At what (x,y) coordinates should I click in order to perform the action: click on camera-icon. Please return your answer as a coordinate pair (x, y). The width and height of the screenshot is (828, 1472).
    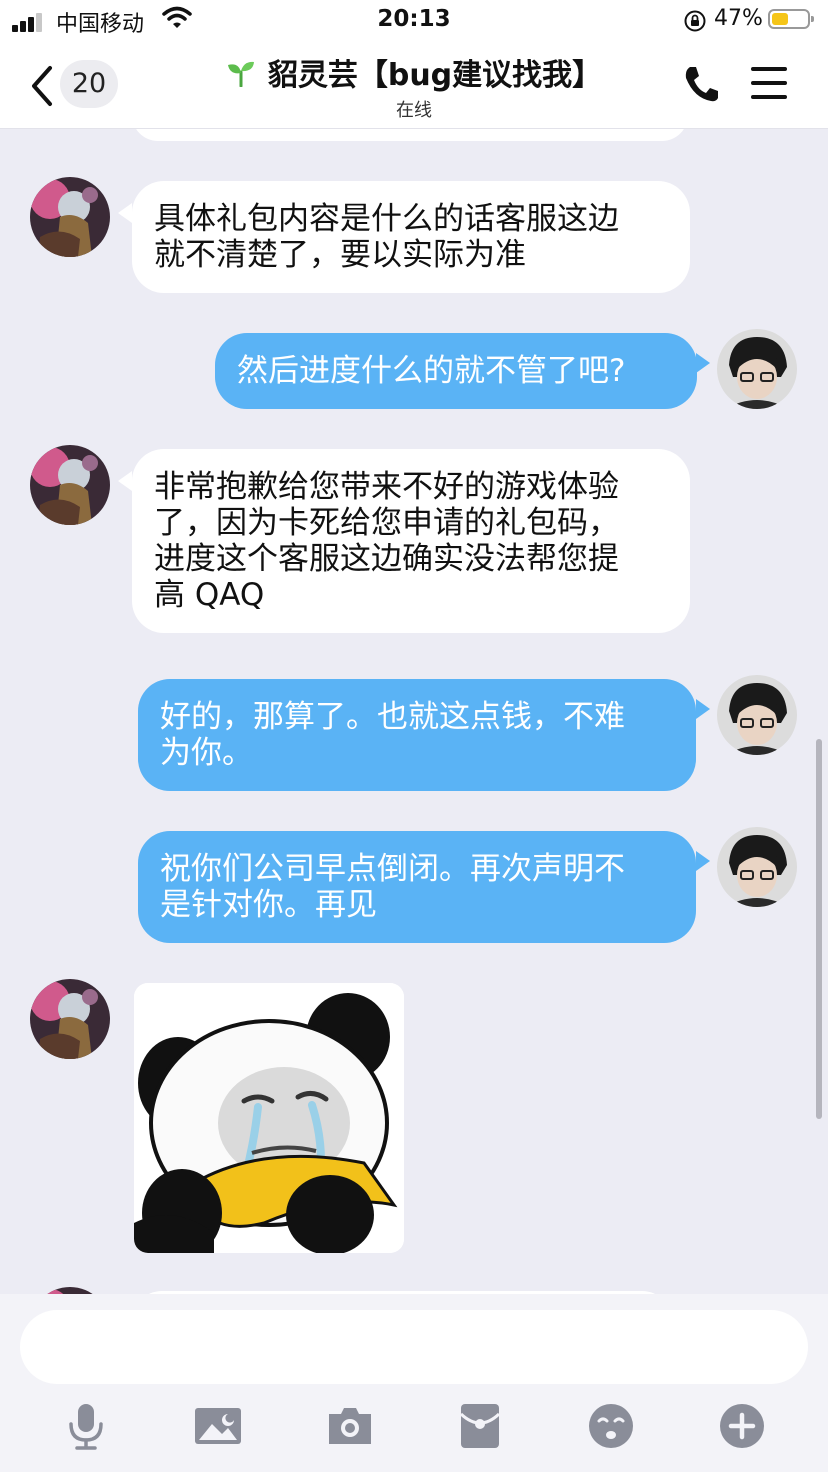
    Looking at the image, I should click on (350, 1426).